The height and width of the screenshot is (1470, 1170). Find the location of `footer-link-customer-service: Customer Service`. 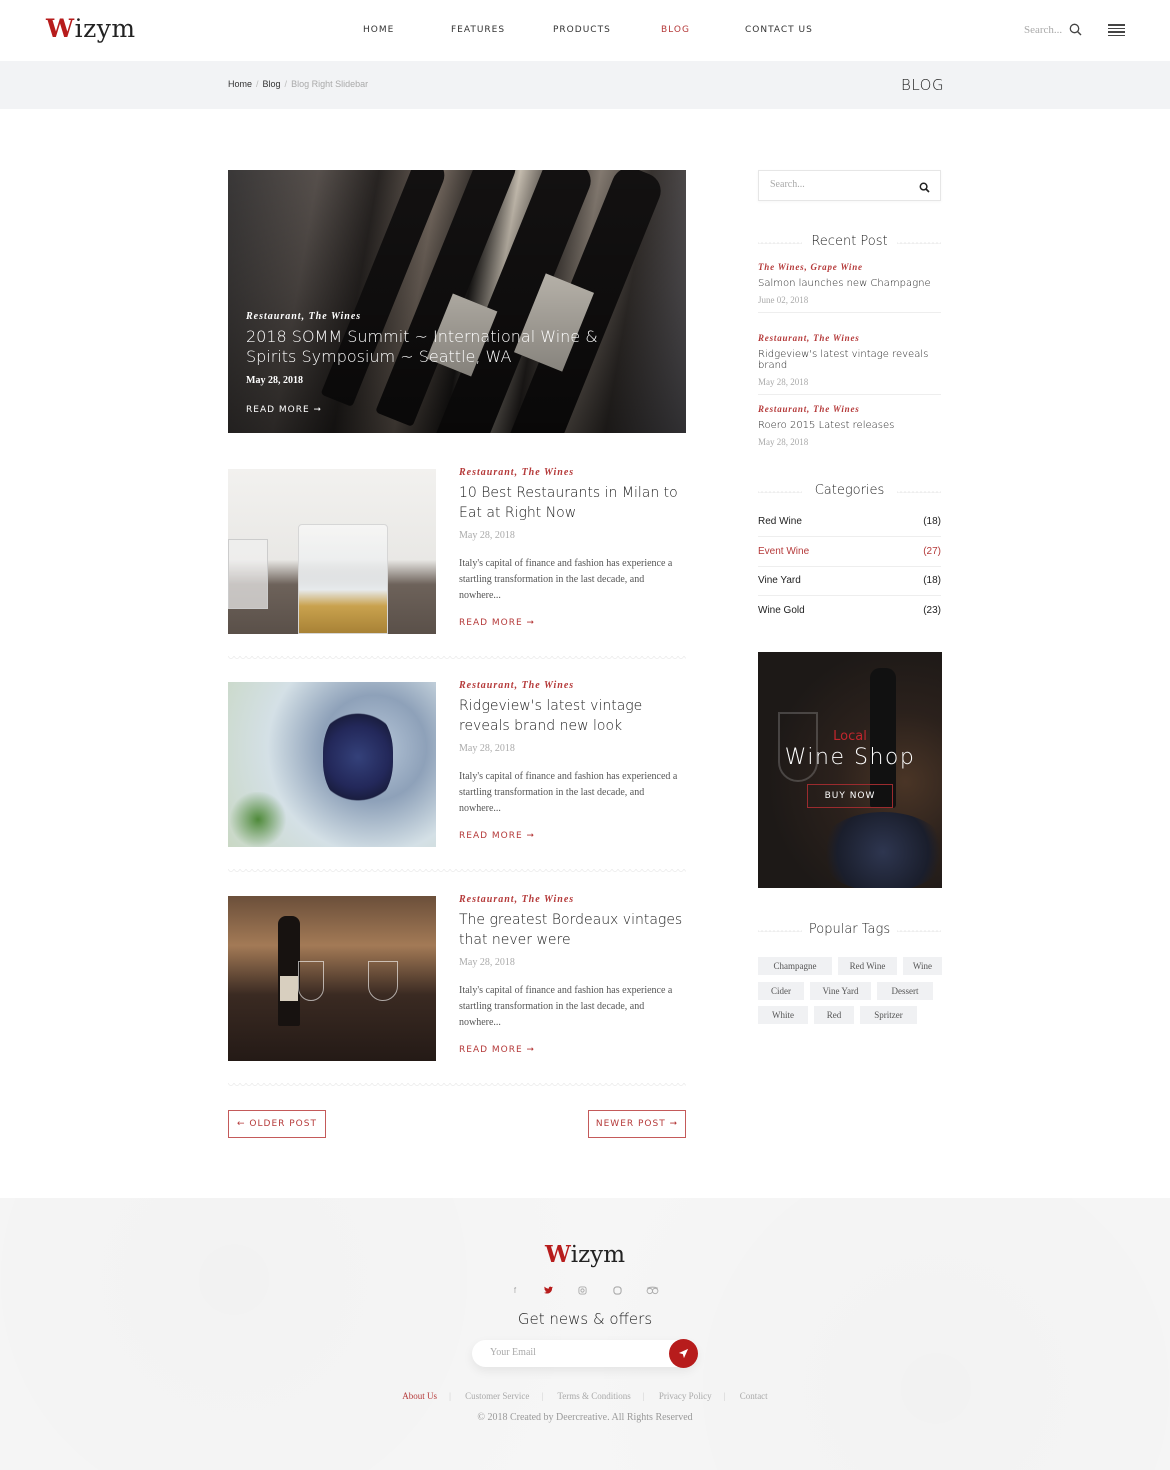

footer-link-customer-service: Customer Service is located at coordinates (497, 1396).